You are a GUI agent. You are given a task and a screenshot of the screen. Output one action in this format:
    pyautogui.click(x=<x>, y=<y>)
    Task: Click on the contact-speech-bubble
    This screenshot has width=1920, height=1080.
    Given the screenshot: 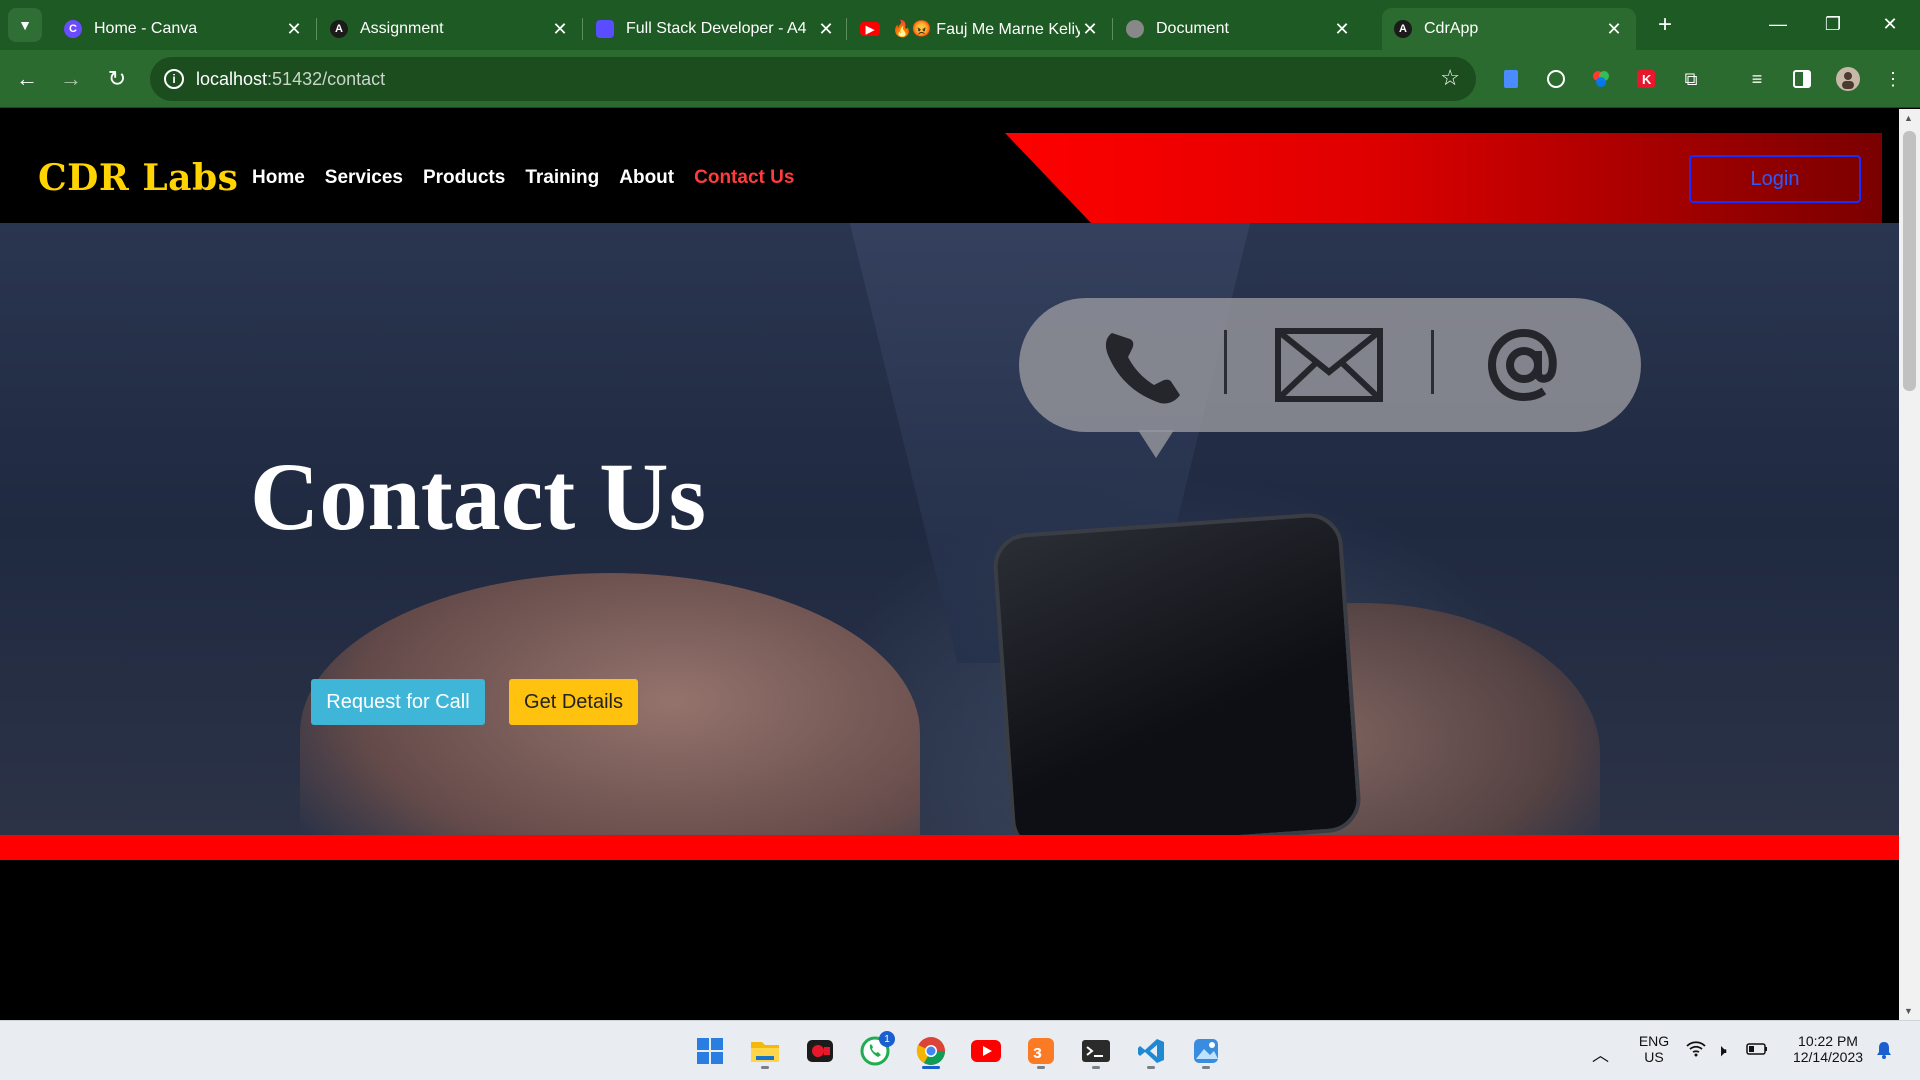 What is the action you would take?
    pyautogui.click(x=1330, y=365)
    